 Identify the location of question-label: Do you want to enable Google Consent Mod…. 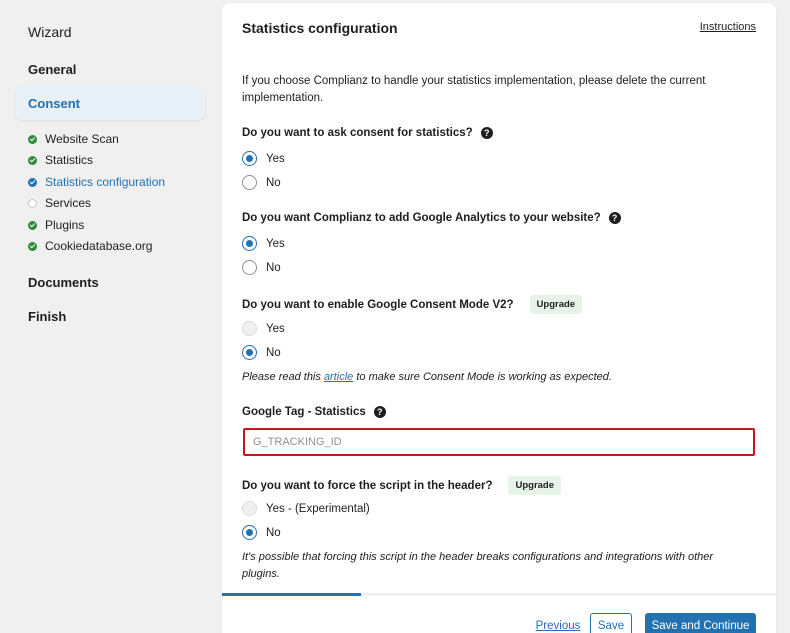
(378, 304).